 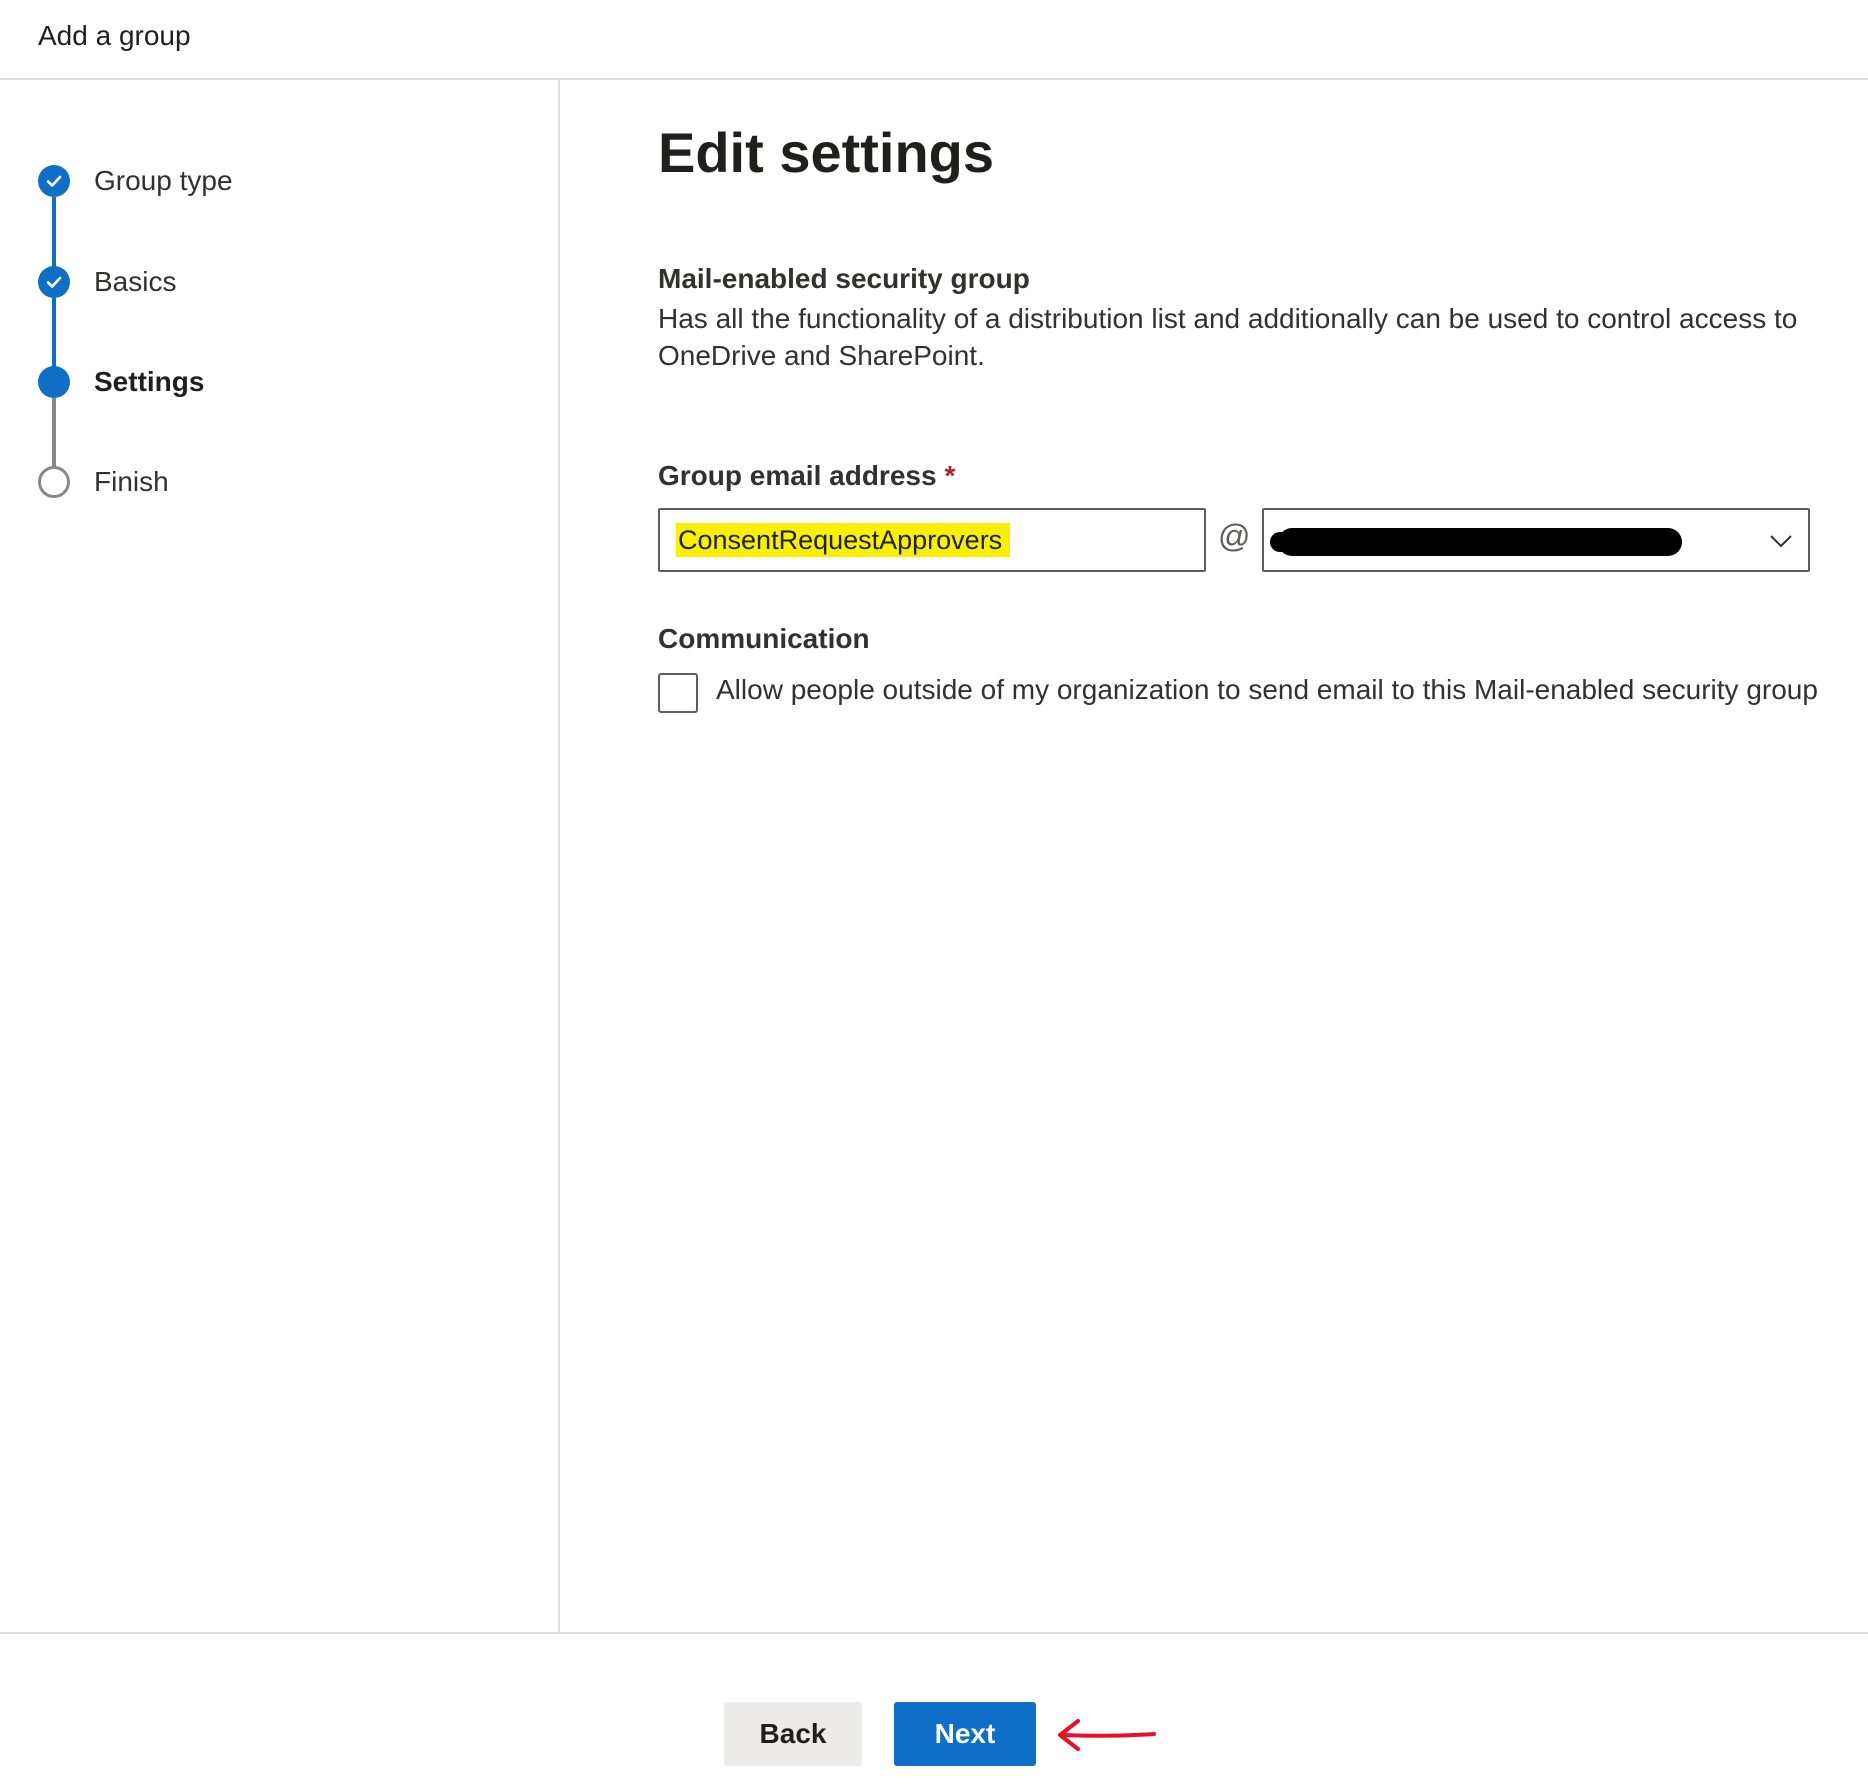 What do you see at coordinates (950, 475) in the screenshot?
I see `required-marker: *` at bounding box center [950, 475].